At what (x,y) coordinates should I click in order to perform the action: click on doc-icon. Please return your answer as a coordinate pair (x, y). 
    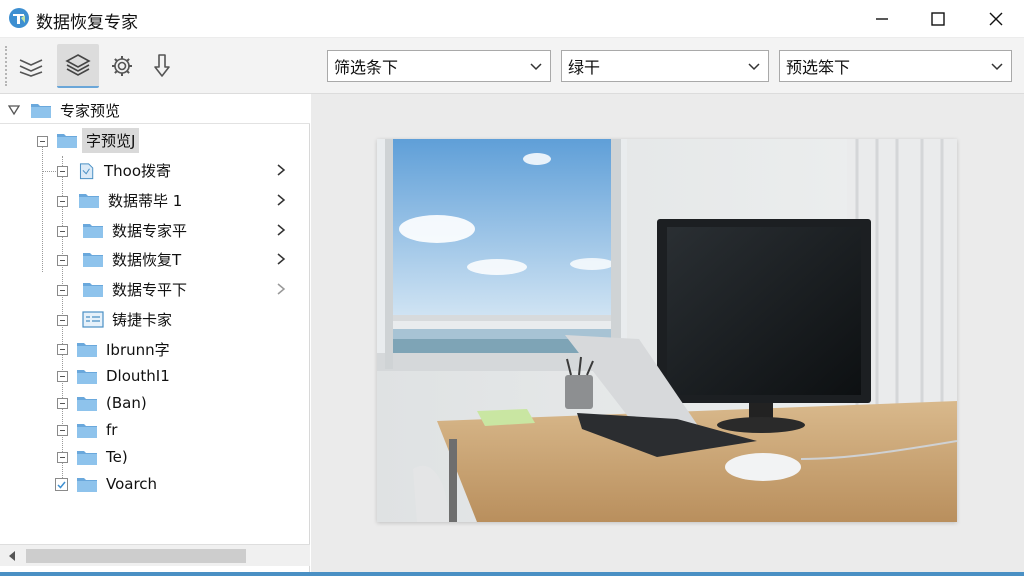
    Looking at the image, I should click on (86, 171).